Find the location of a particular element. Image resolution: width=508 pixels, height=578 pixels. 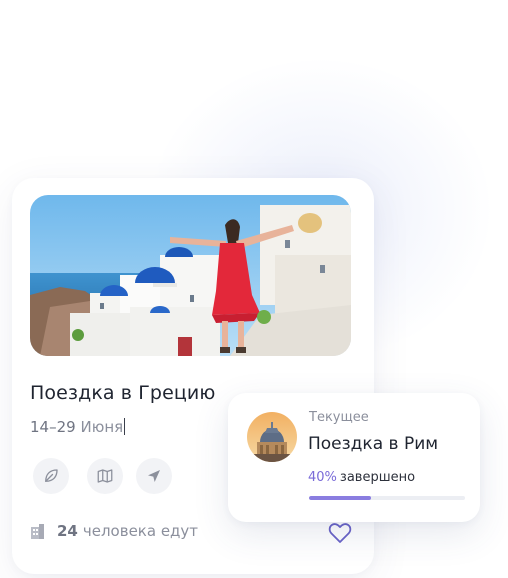

send-button is located at coordinates (154, 476).